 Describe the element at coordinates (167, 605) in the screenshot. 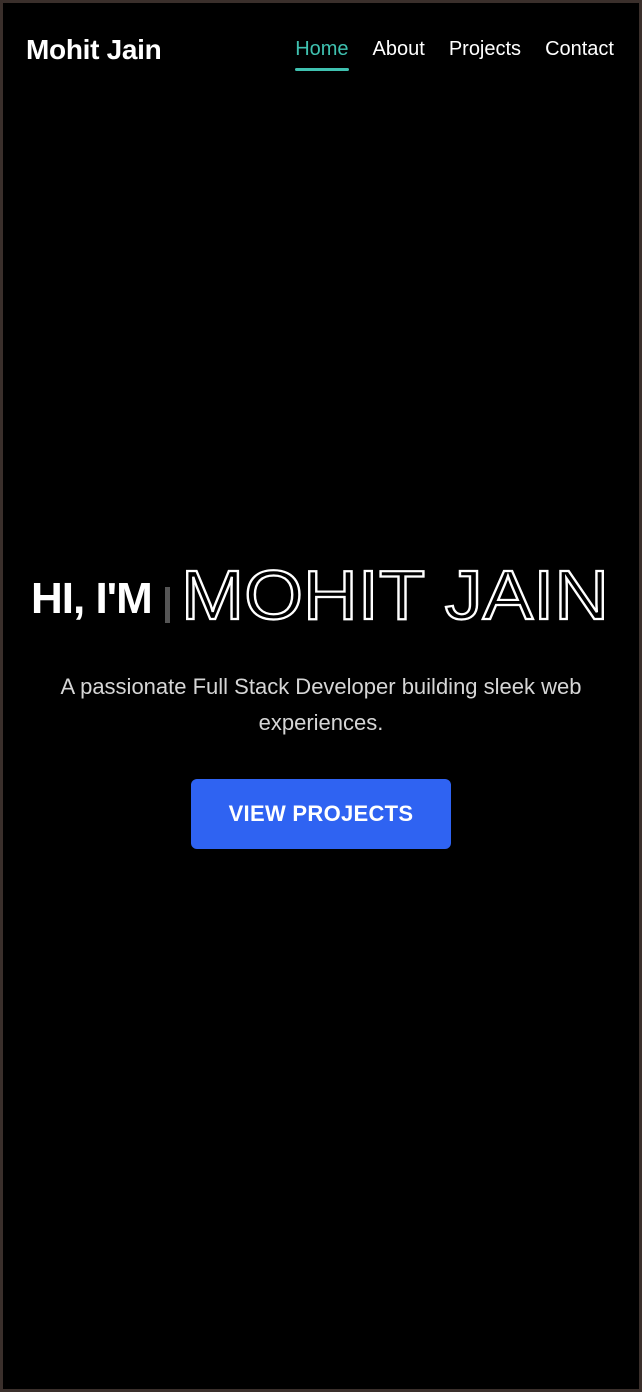

I see `typing-cursor` at that location.